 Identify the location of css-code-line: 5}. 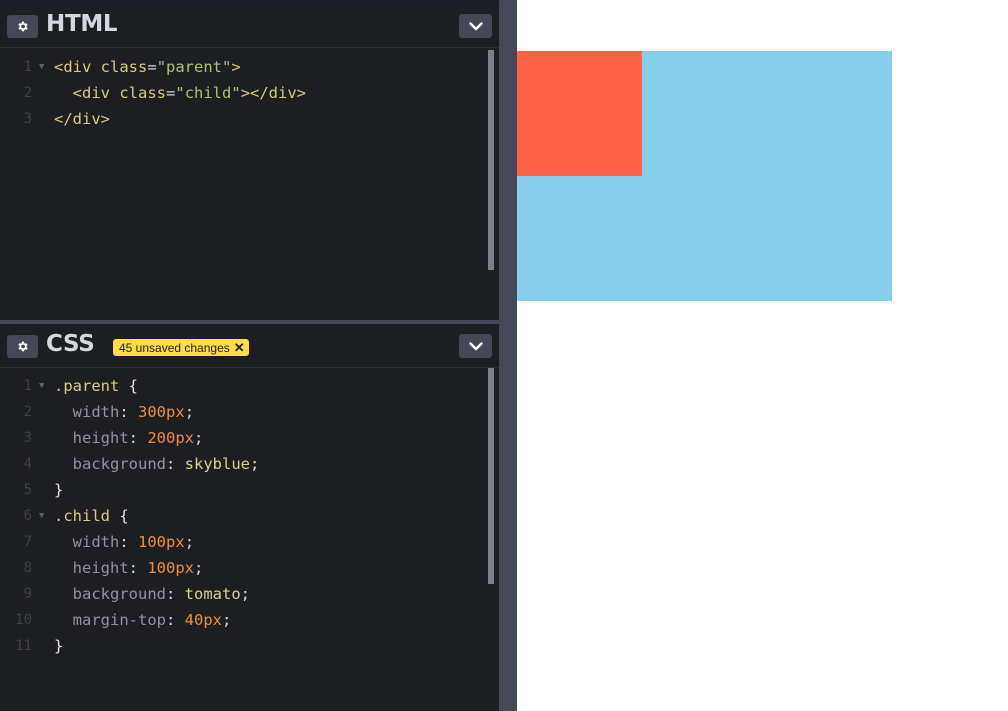
(244, 490).